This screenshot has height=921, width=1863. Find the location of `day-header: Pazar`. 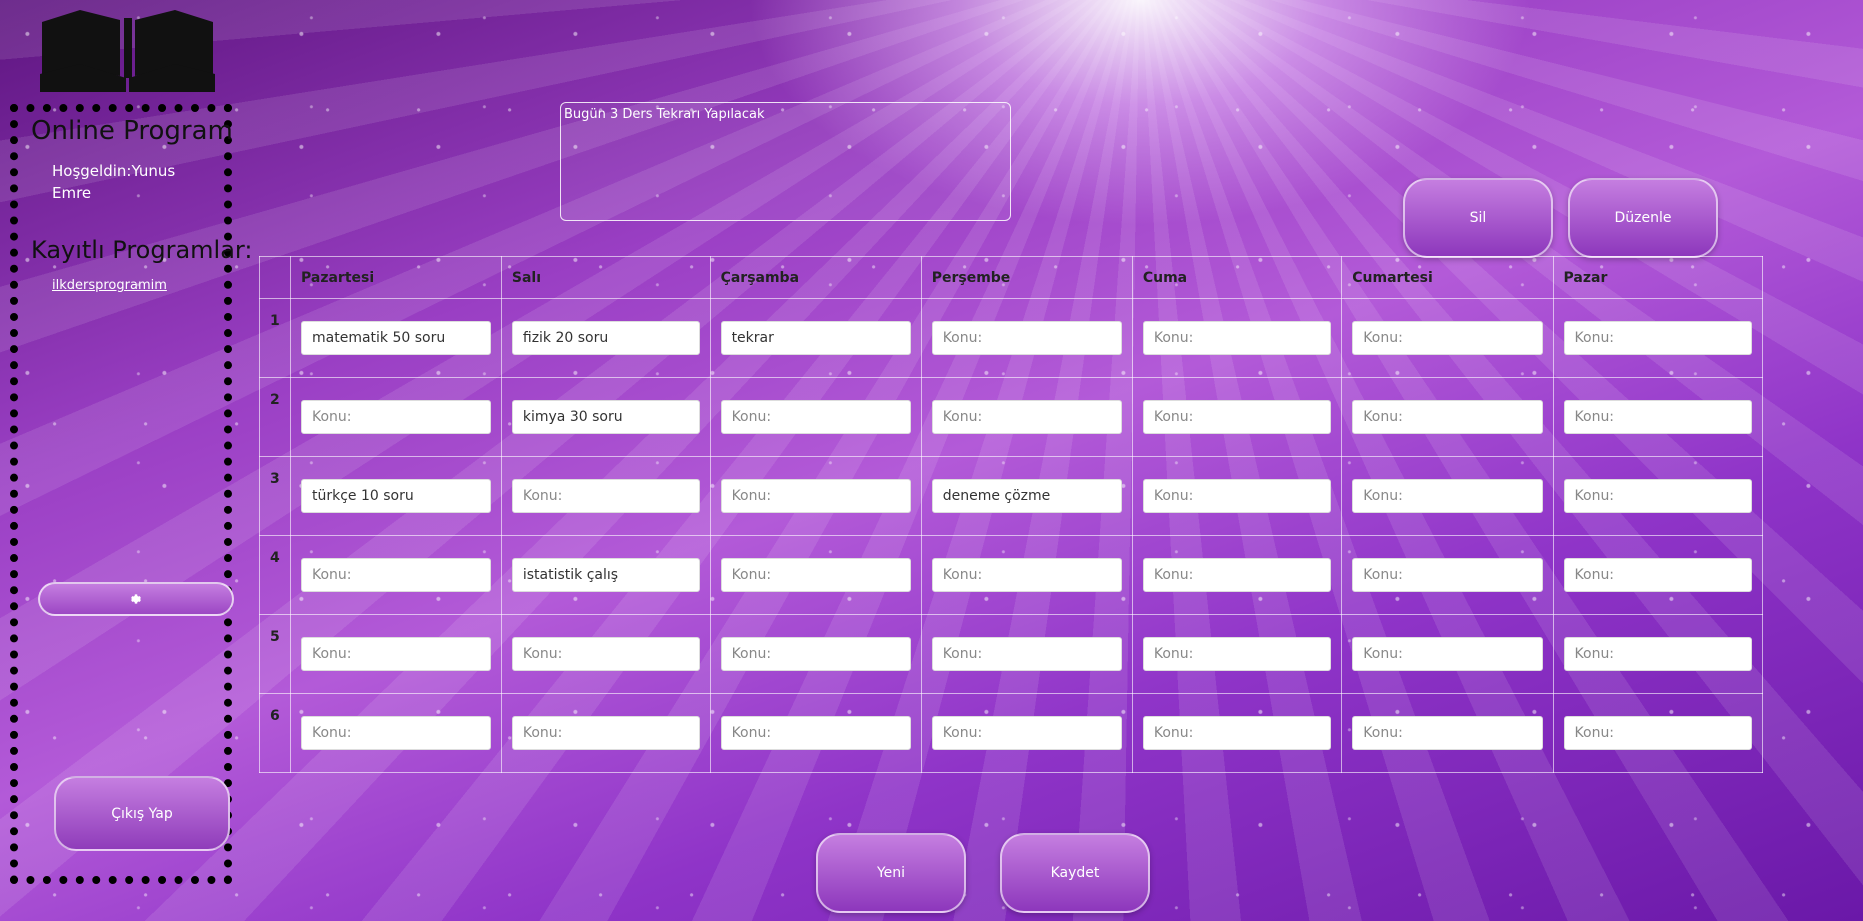

day-header: Pazar is located at coordinates (1658, 277).